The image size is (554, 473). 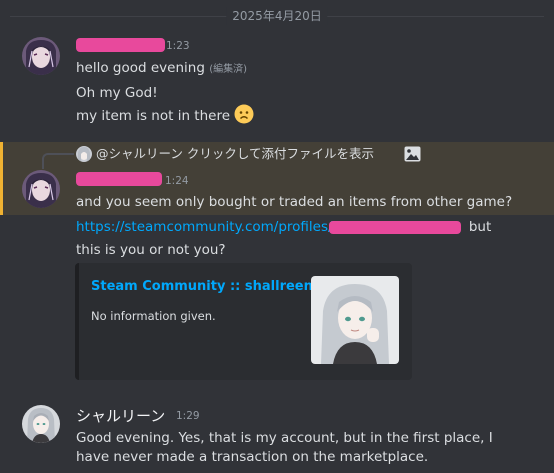 What do you see at coordinates (120, 415) in the screenshot?
I see `author-name: シャルリーン` at bounding box center [120, 415].